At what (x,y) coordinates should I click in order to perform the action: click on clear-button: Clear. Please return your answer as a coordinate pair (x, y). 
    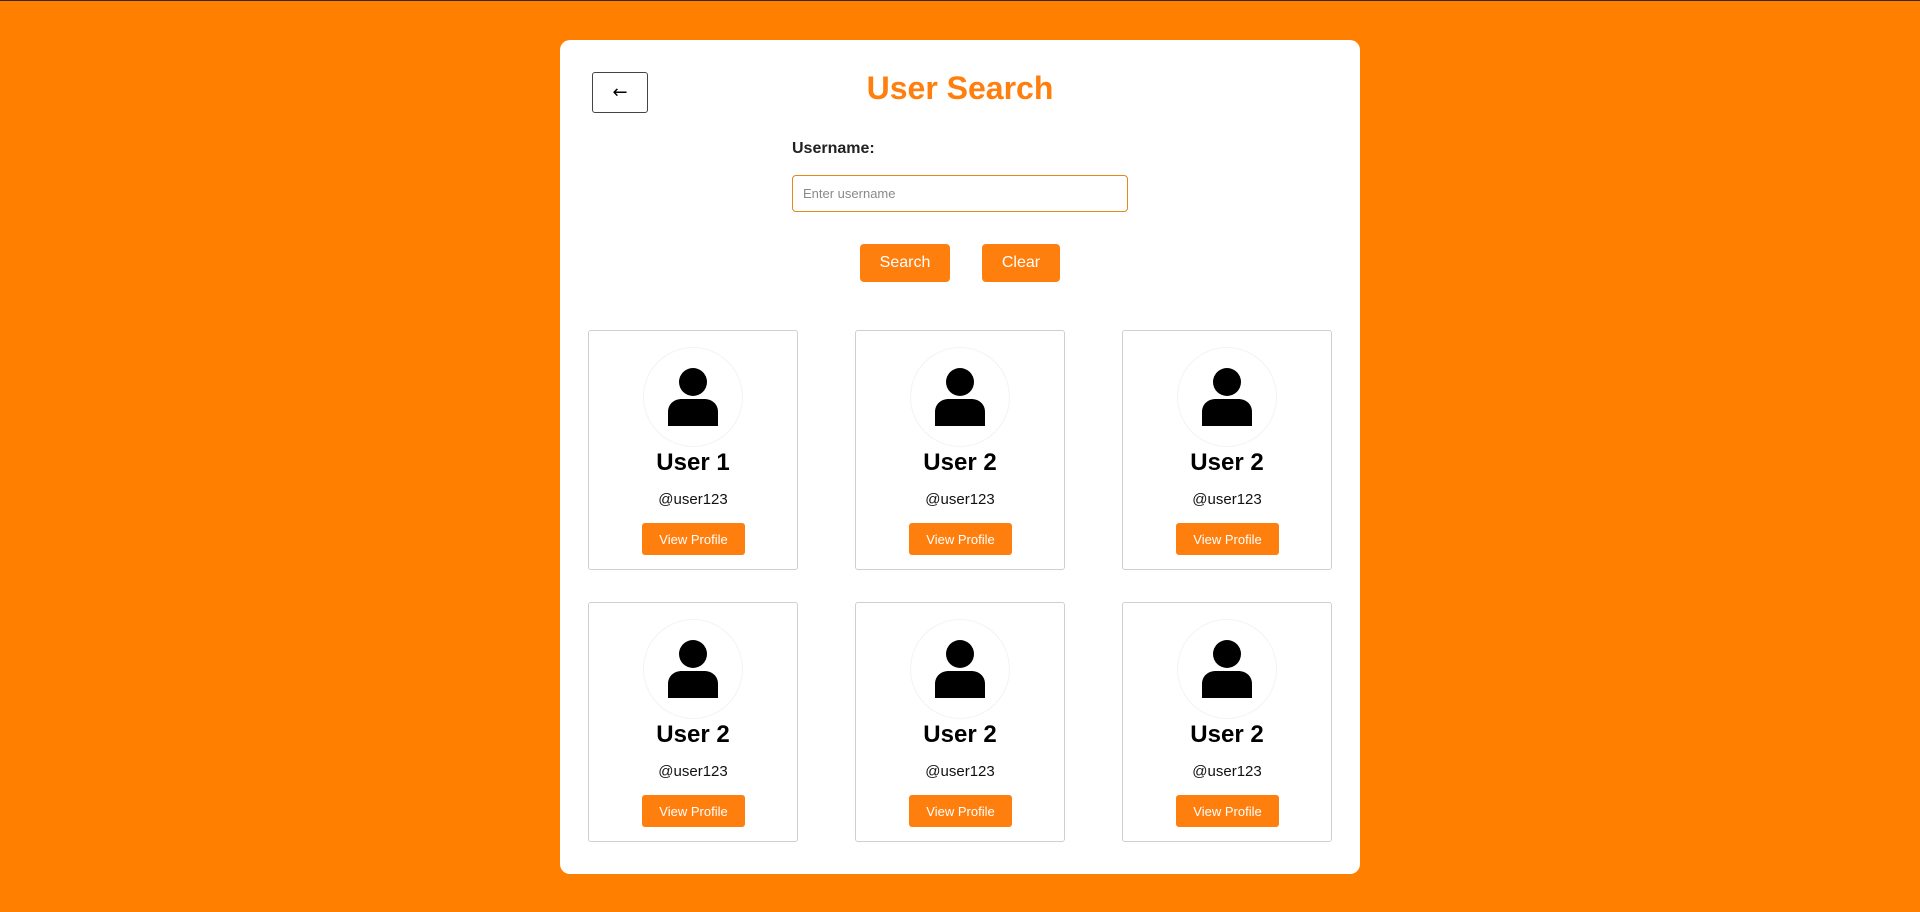
    Looking at the image, I should click on (1021, 263).